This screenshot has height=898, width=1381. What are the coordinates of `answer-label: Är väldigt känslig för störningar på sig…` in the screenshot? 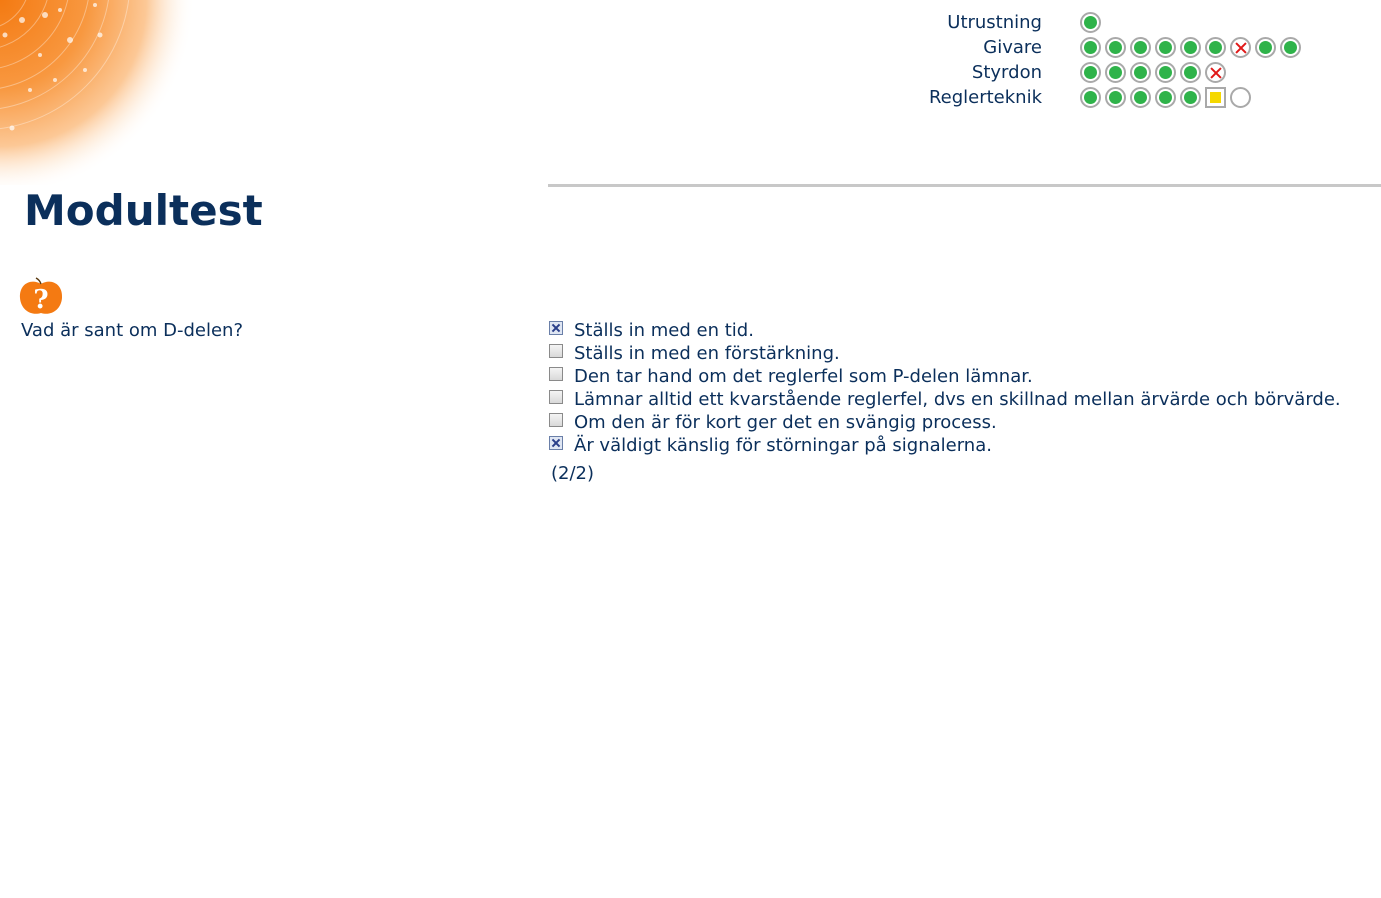 It's located at (783, 445).